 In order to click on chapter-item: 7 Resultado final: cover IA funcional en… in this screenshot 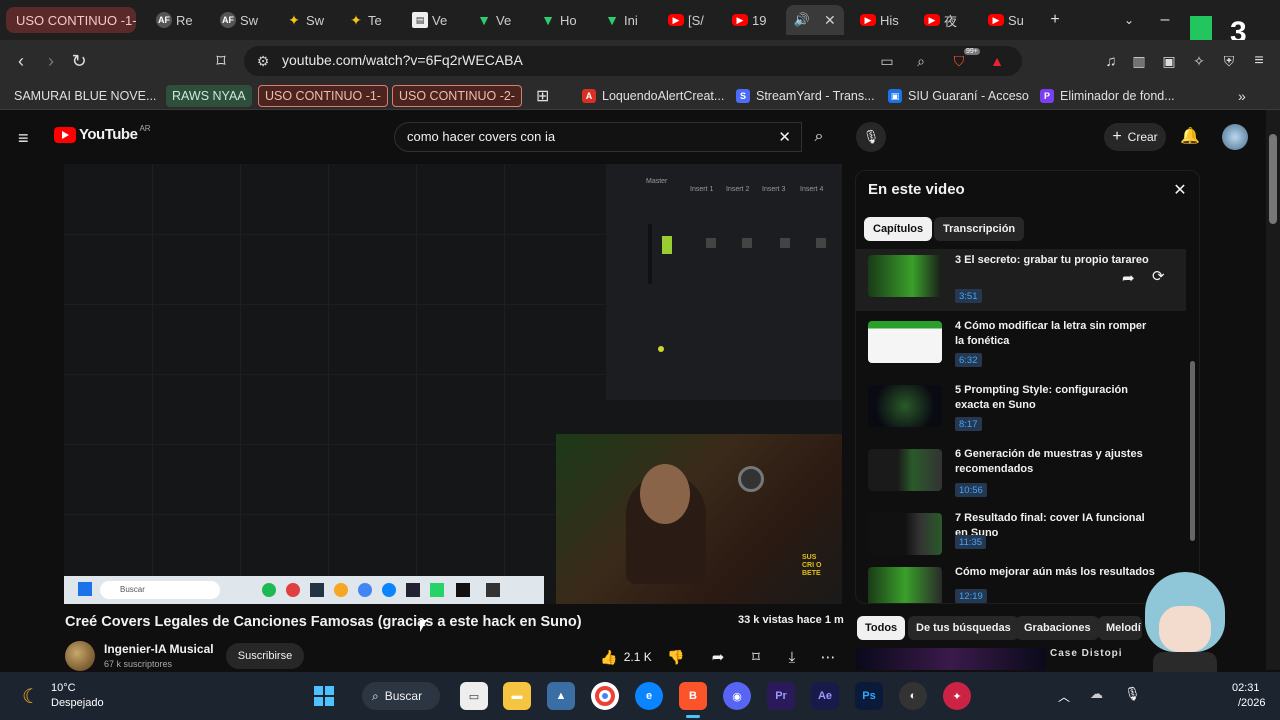, I will do `click(1021, 538)`.